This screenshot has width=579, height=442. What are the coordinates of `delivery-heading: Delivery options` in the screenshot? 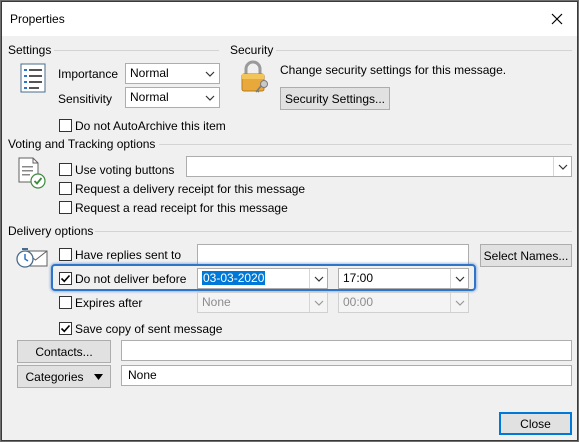 It's located at (51, 231).